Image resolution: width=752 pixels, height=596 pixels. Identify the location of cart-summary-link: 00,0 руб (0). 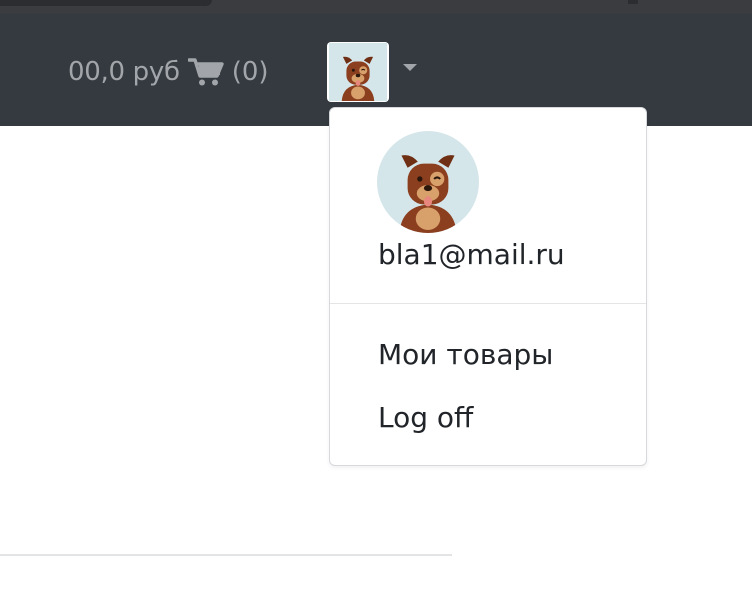
(168, 72).